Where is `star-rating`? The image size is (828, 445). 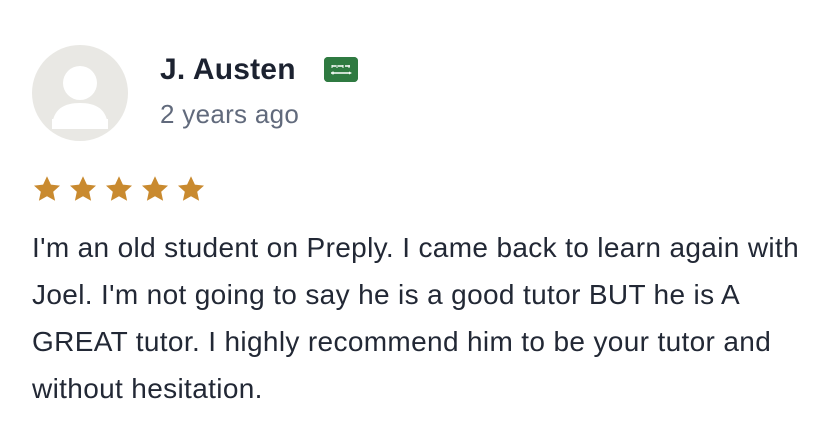
star-rating is located at coordinates (122, 189).